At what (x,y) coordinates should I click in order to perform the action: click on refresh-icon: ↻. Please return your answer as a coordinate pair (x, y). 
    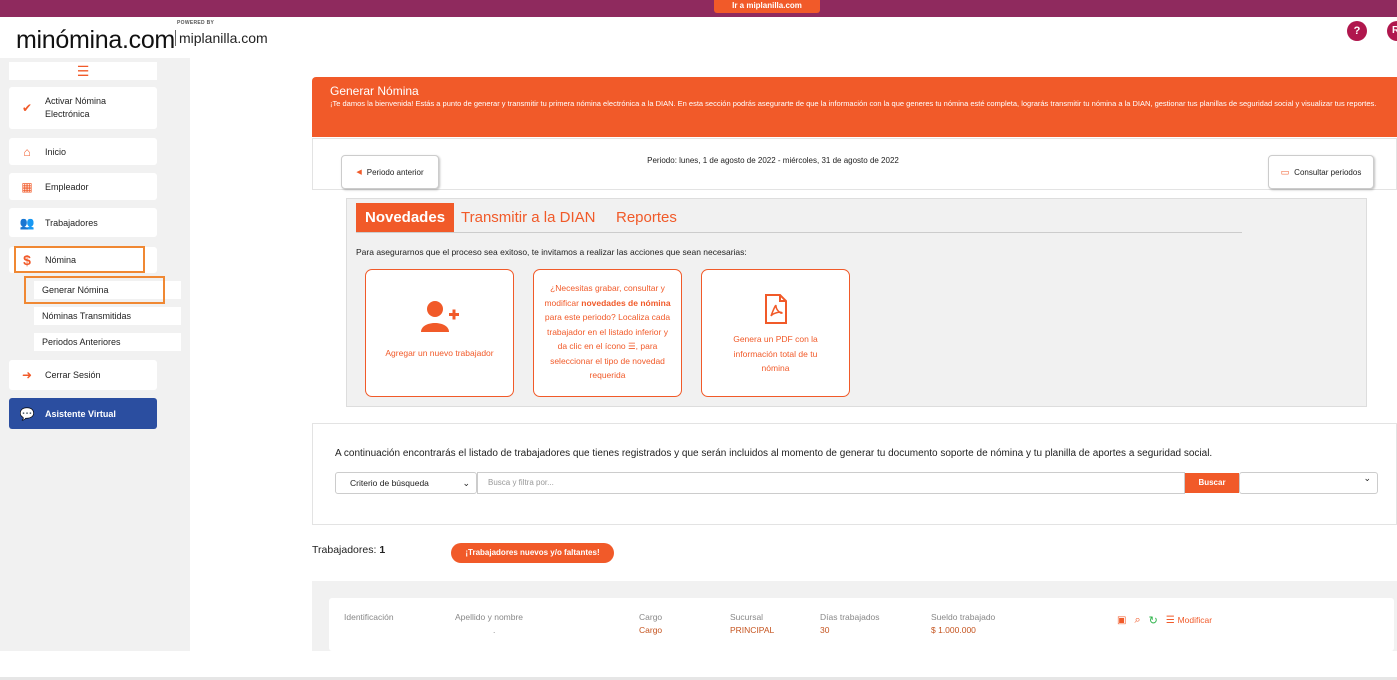
    Looking at the image, I should click on (1153, 620).